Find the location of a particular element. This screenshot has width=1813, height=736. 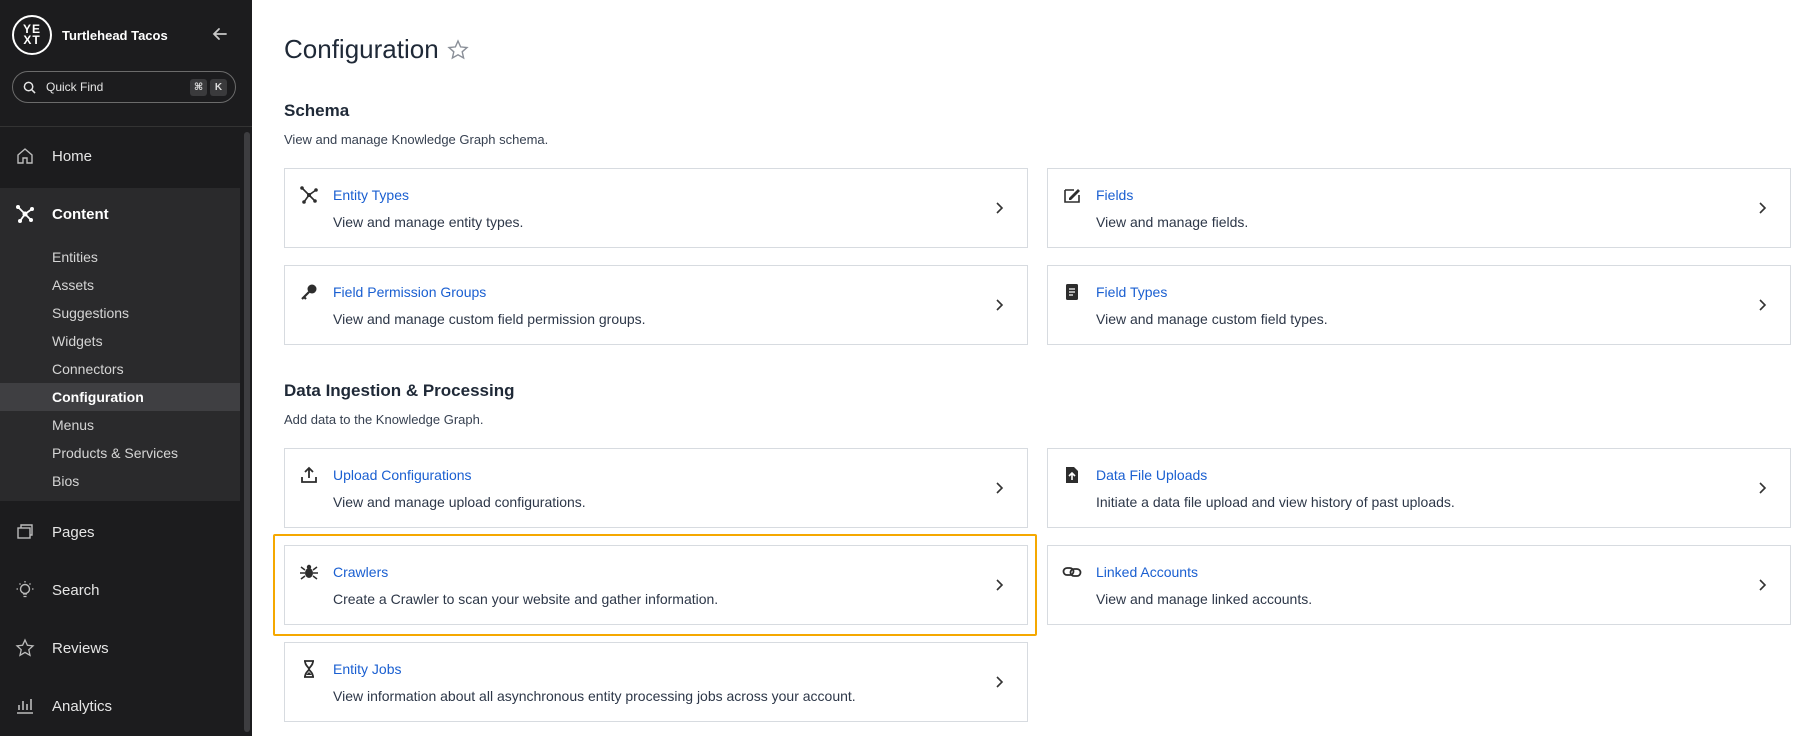

nav-search-label: Search is located at coordinates (76, 590).